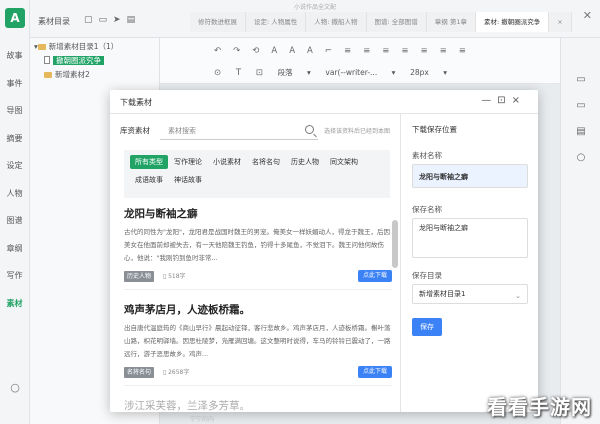 This screenshot has height=424, width=600. I want to click on power-icon: ○, so click(15, 387).